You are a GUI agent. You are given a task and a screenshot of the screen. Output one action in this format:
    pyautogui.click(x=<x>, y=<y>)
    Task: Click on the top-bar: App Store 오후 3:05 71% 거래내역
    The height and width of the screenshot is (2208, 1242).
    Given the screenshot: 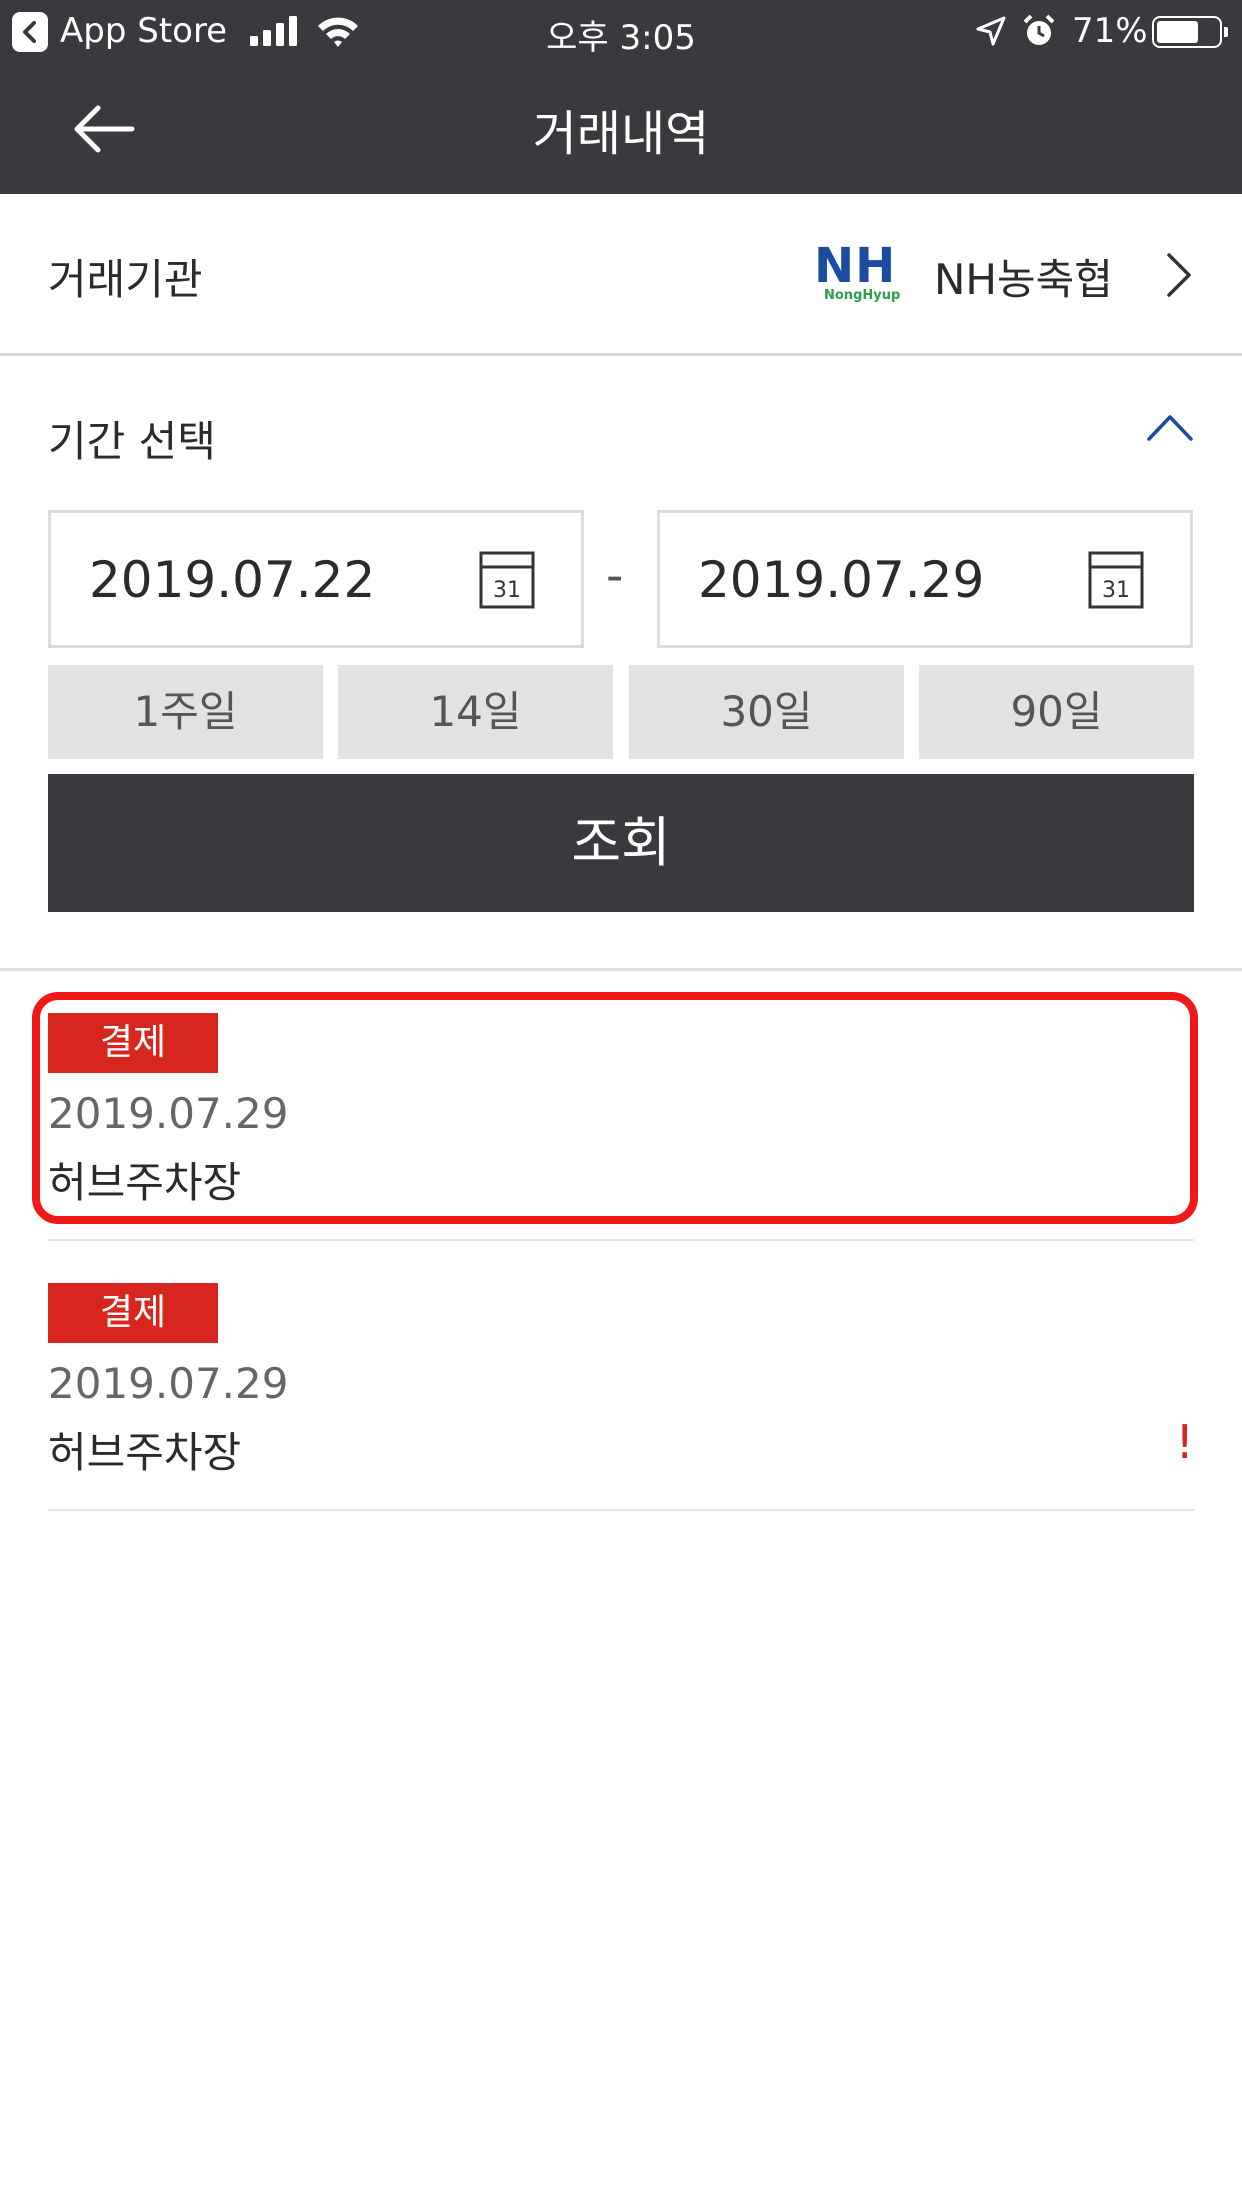 What is the action you would take?
    pyautogui.click(x=621, y=97)
    